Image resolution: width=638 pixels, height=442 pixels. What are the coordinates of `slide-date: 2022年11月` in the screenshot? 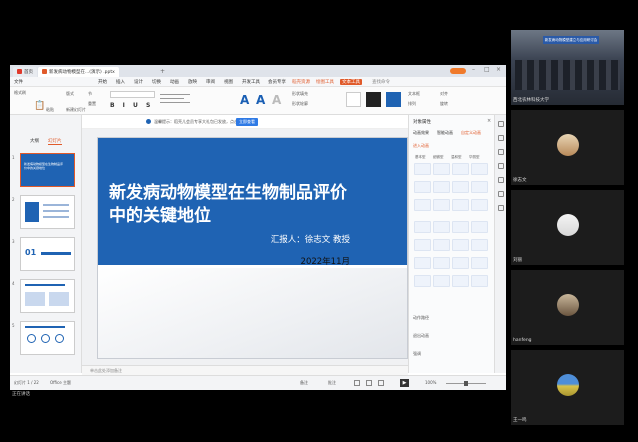 It's located at (325, 261).